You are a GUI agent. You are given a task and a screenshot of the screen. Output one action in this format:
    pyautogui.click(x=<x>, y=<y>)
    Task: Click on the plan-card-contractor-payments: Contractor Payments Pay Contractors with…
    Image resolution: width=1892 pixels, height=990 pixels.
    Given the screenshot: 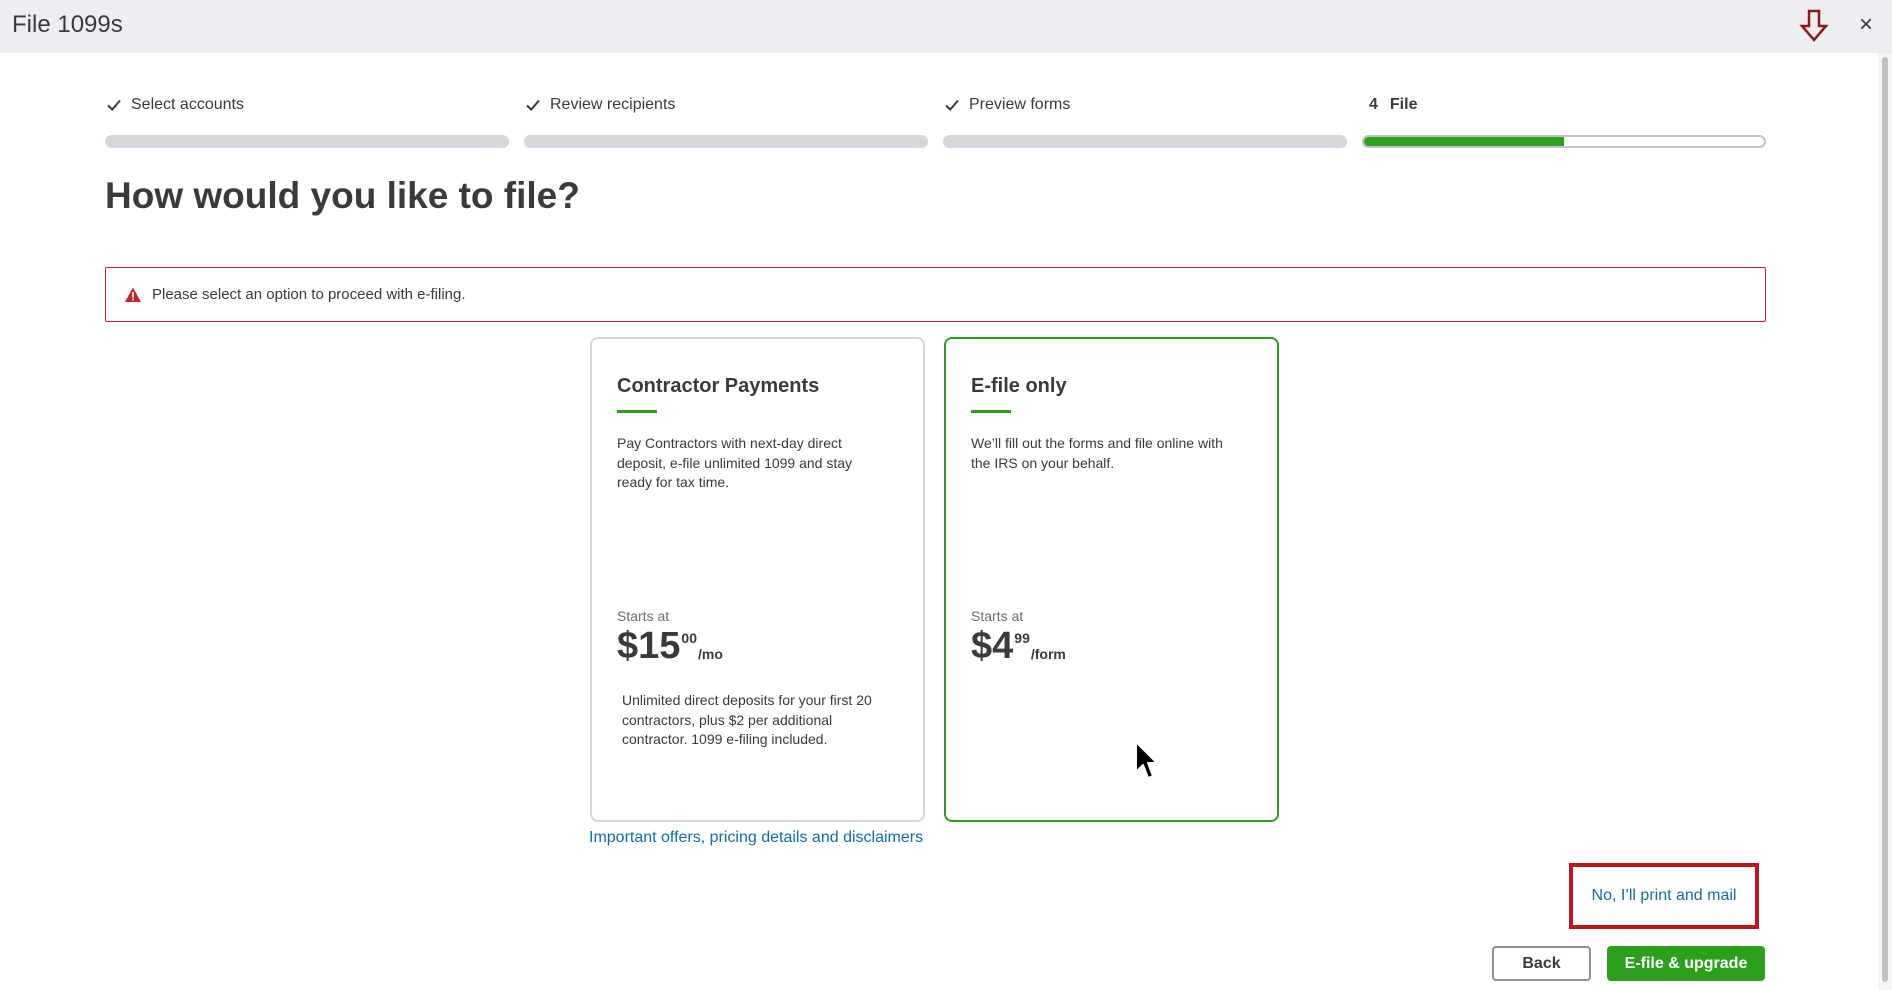 What is the action you would take?
    pyautogui.click(x=757, y=579)
    